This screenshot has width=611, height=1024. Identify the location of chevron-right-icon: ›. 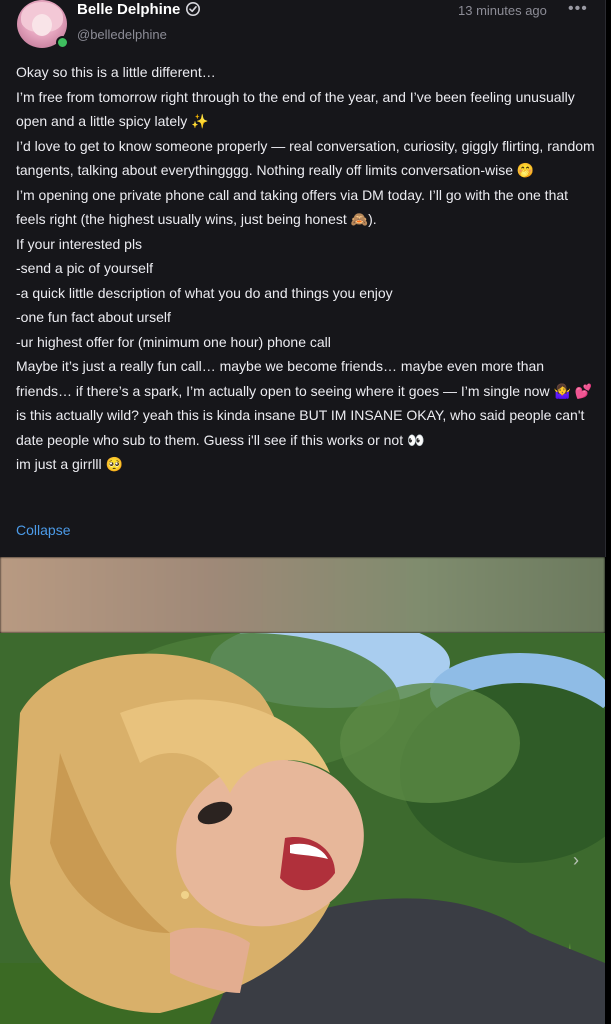
(576, 860).